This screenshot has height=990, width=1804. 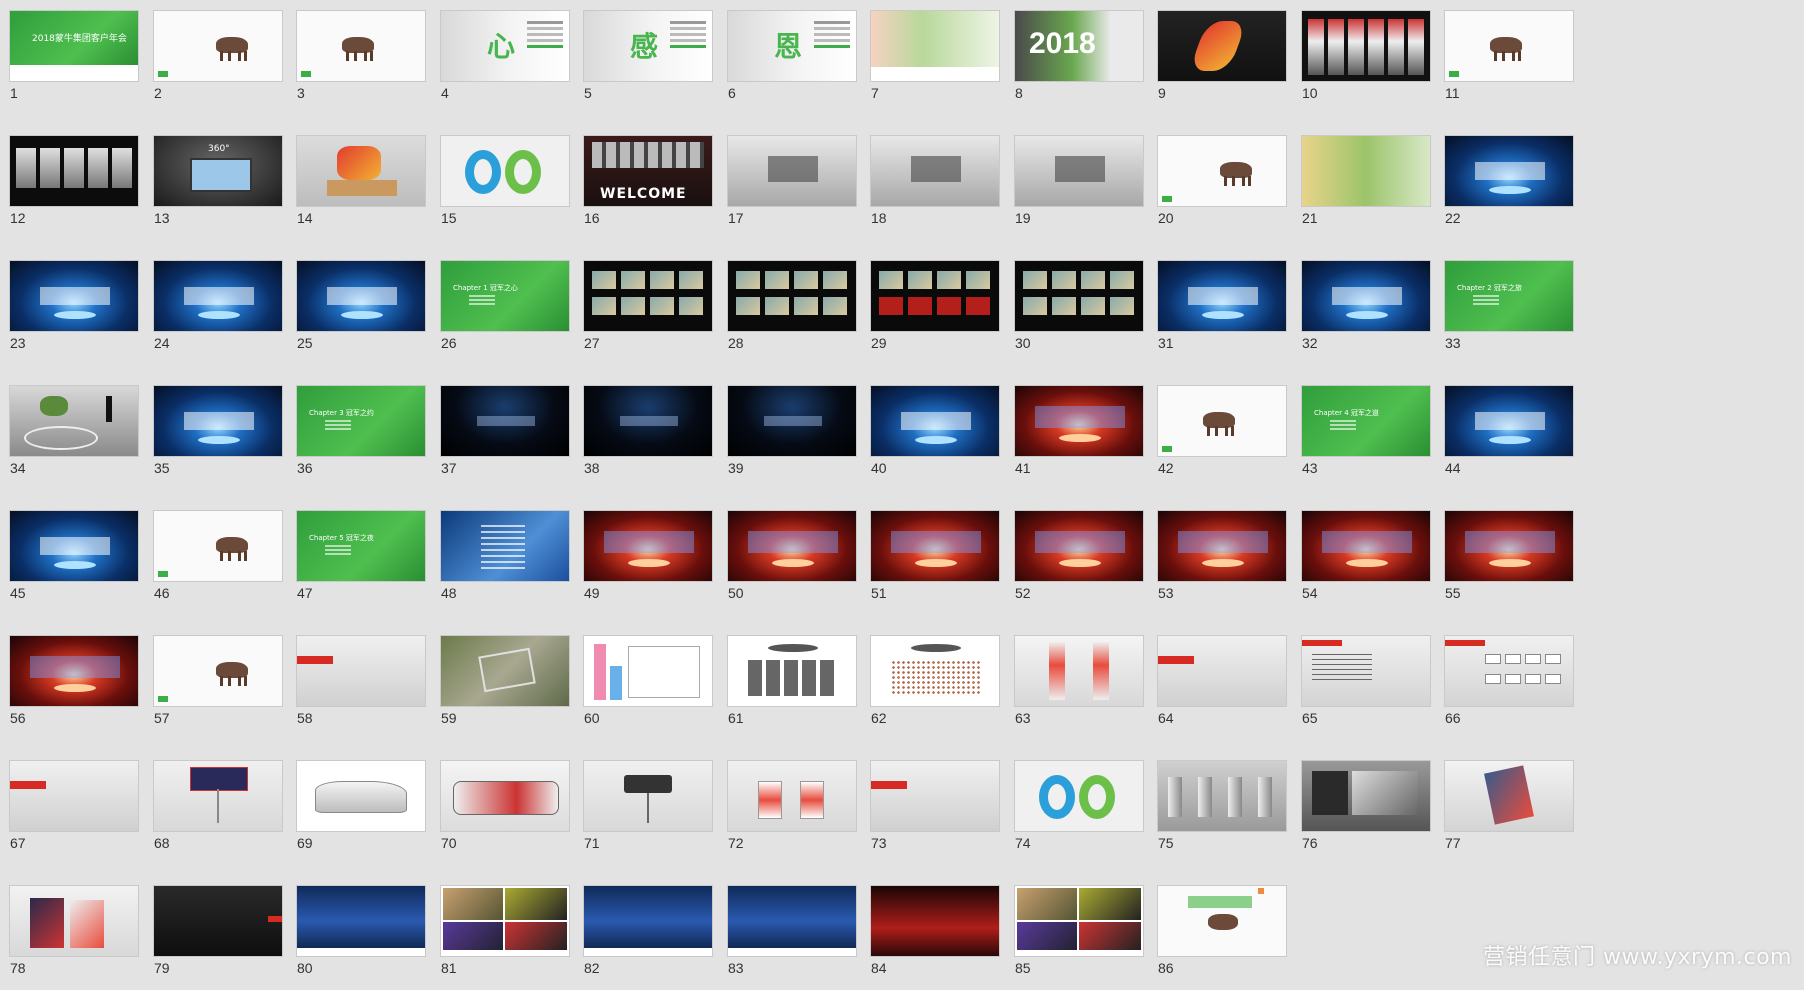 What do you see at coordinates (1079, 187) in the screenshot?
I see `slide-thumbnail-19: 19` at bounding box center [1079, 187].